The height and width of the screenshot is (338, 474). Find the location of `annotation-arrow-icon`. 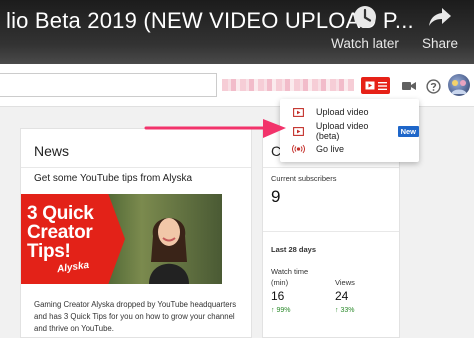

annotation-arrow-icon is located at coordinates (215, 128).